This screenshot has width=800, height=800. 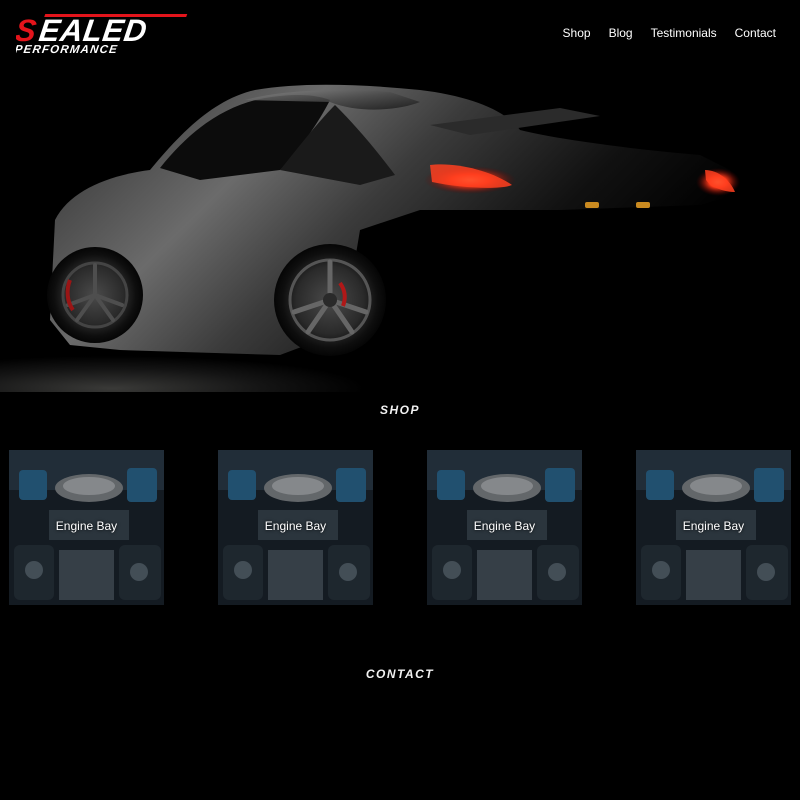 What do you see at coordinates (400, 674) in the screenshot?
I see `contact-section-title: CONTACT` at bounding box center [400, 674].